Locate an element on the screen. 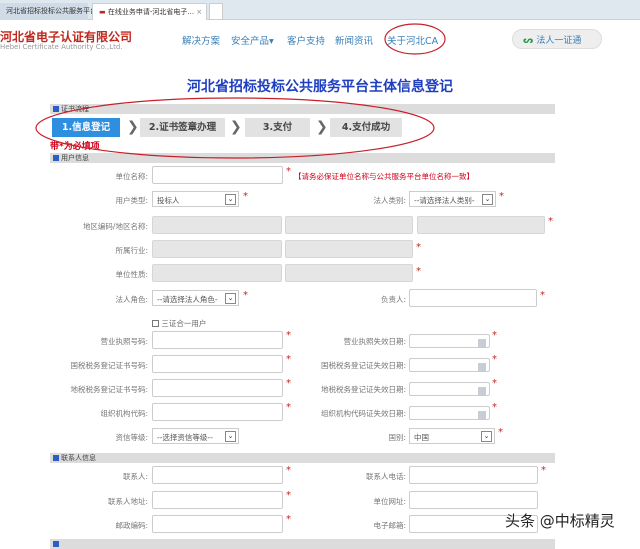  credit-country-right-select: 中国 ⌄ is located at coordinates (452, 436).